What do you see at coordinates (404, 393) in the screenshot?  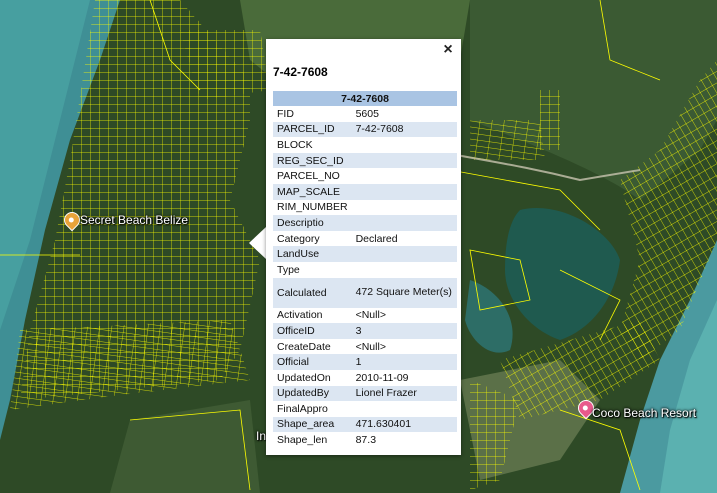 I see `attribute-value: Lionel Frazer` at bounding box center [404, 393].